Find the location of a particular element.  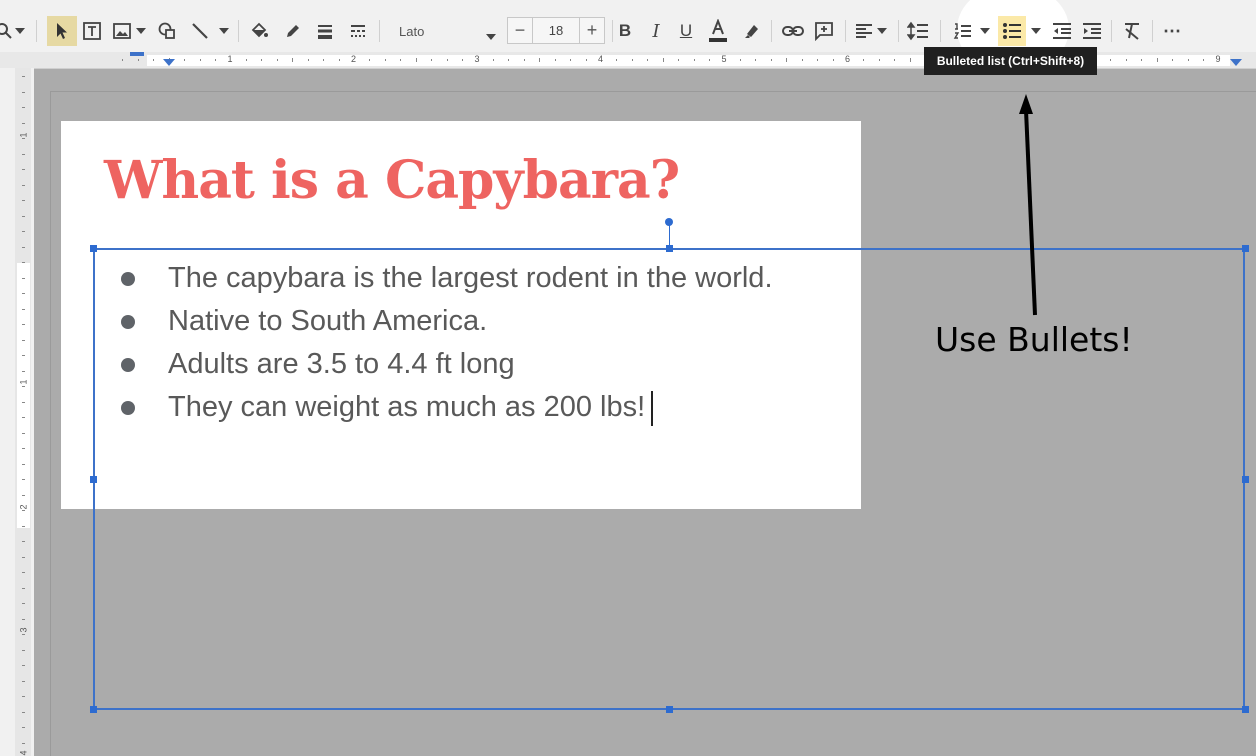

text-box-icon is located at coordinates (92, 31).